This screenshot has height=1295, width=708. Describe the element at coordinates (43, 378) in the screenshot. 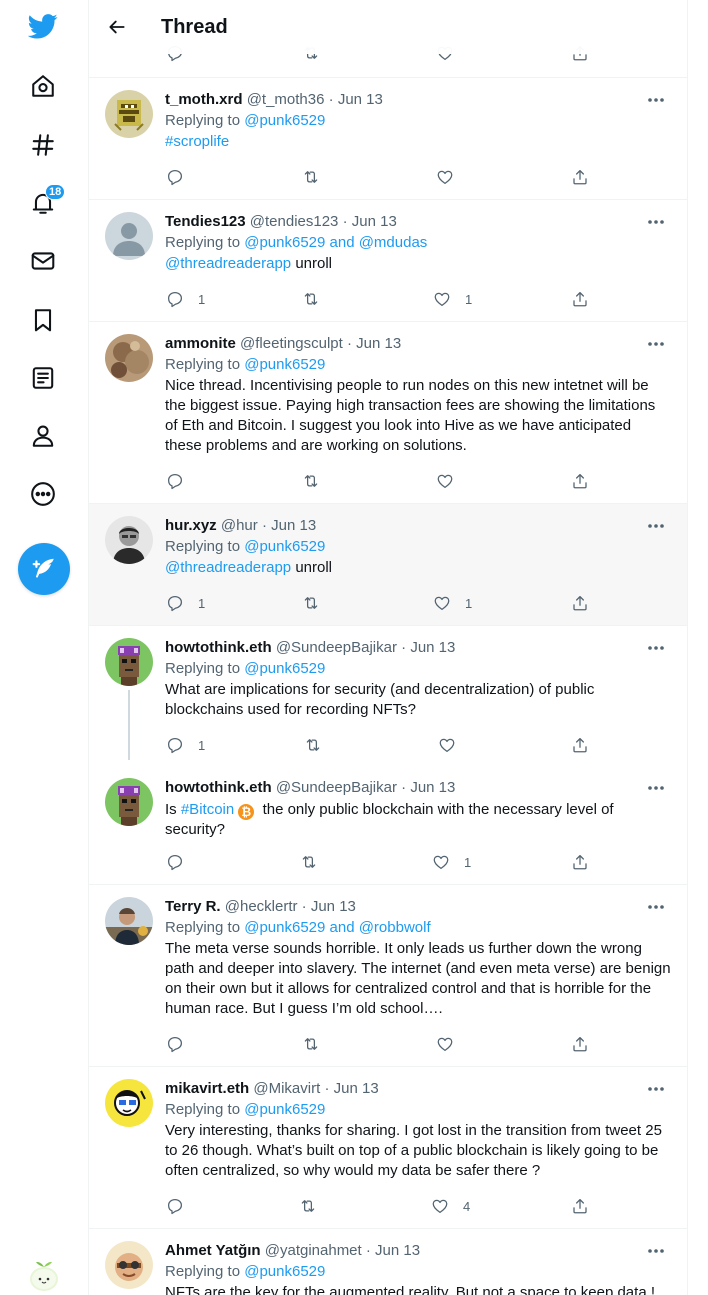

I see `list-icon` at that location.